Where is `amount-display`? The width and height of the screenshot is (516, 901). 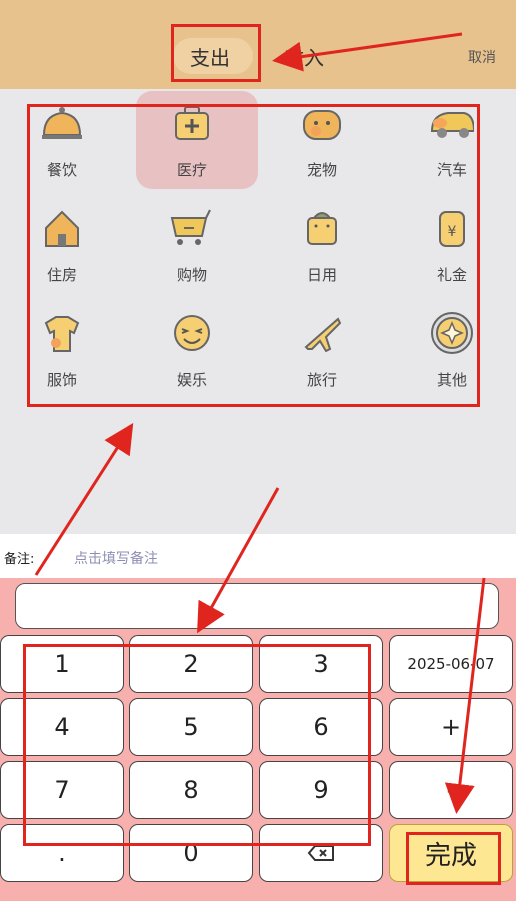 amount-display is located at coordinates (257, 606).